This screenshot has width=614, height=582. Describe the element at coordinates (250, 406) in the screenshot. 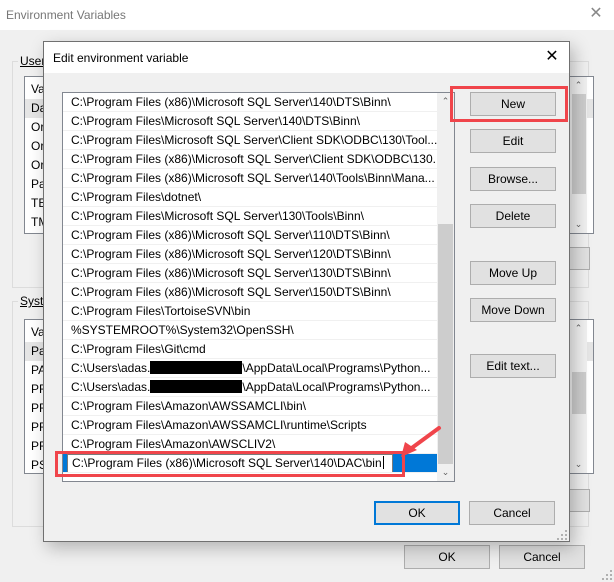

I see `path-item: C:\Program Files\Amazon\AWSSAMCLI\bin\` at that location.